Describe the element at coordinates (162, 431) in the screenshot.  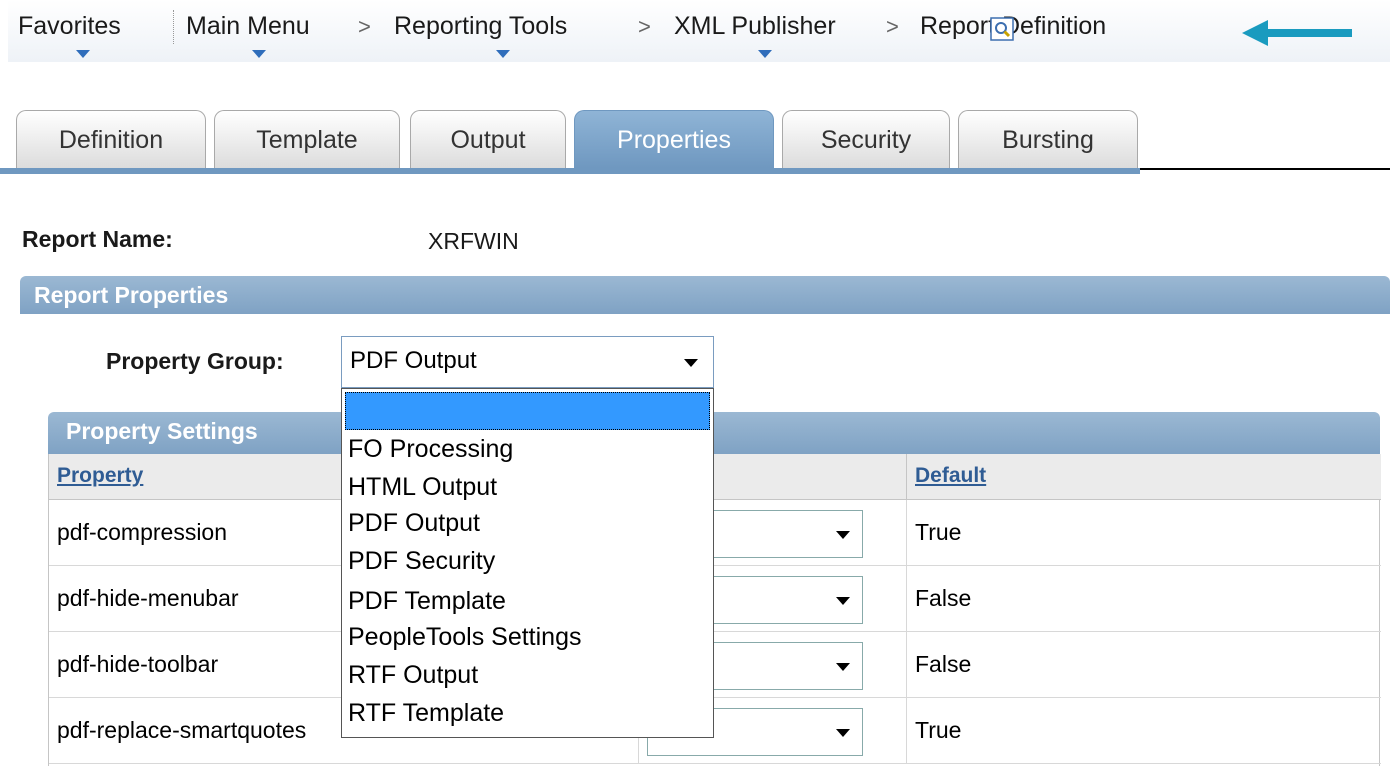
I see `grid-title: Property Settings` at that location.